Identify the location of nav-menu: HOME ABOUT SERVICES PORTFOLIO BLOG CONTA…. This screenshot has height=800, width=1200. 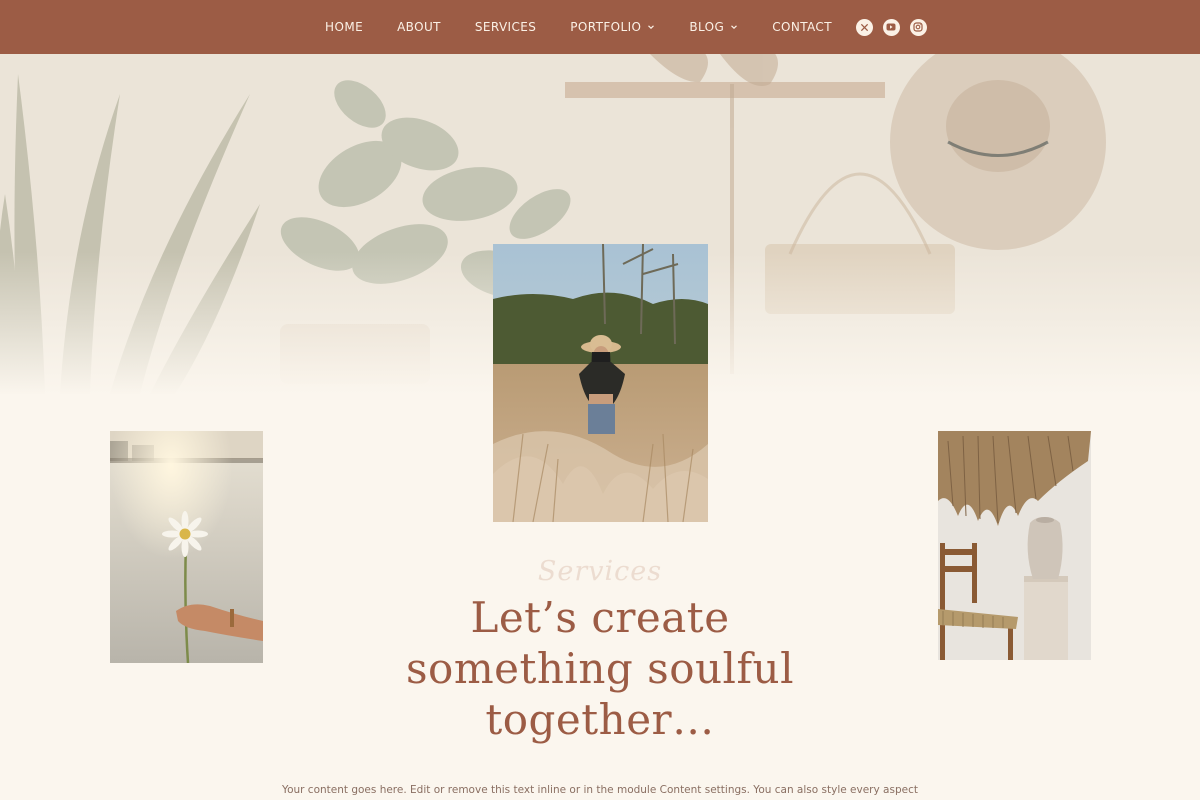
(620, 27).